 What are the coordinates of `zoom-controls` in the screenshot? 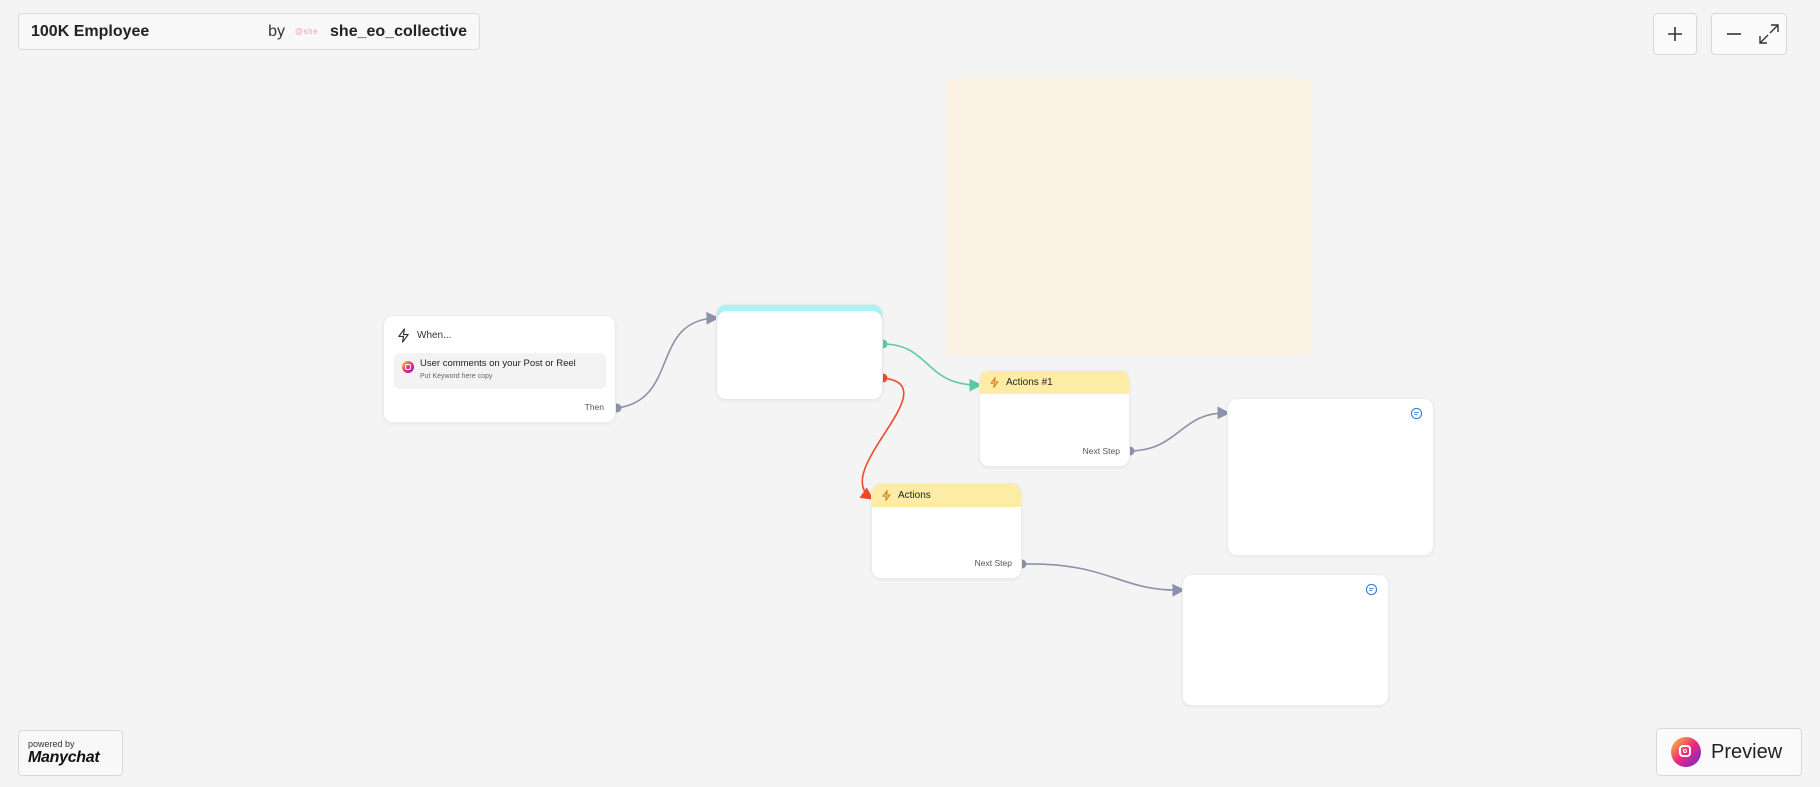 It's located at (1749, 34).